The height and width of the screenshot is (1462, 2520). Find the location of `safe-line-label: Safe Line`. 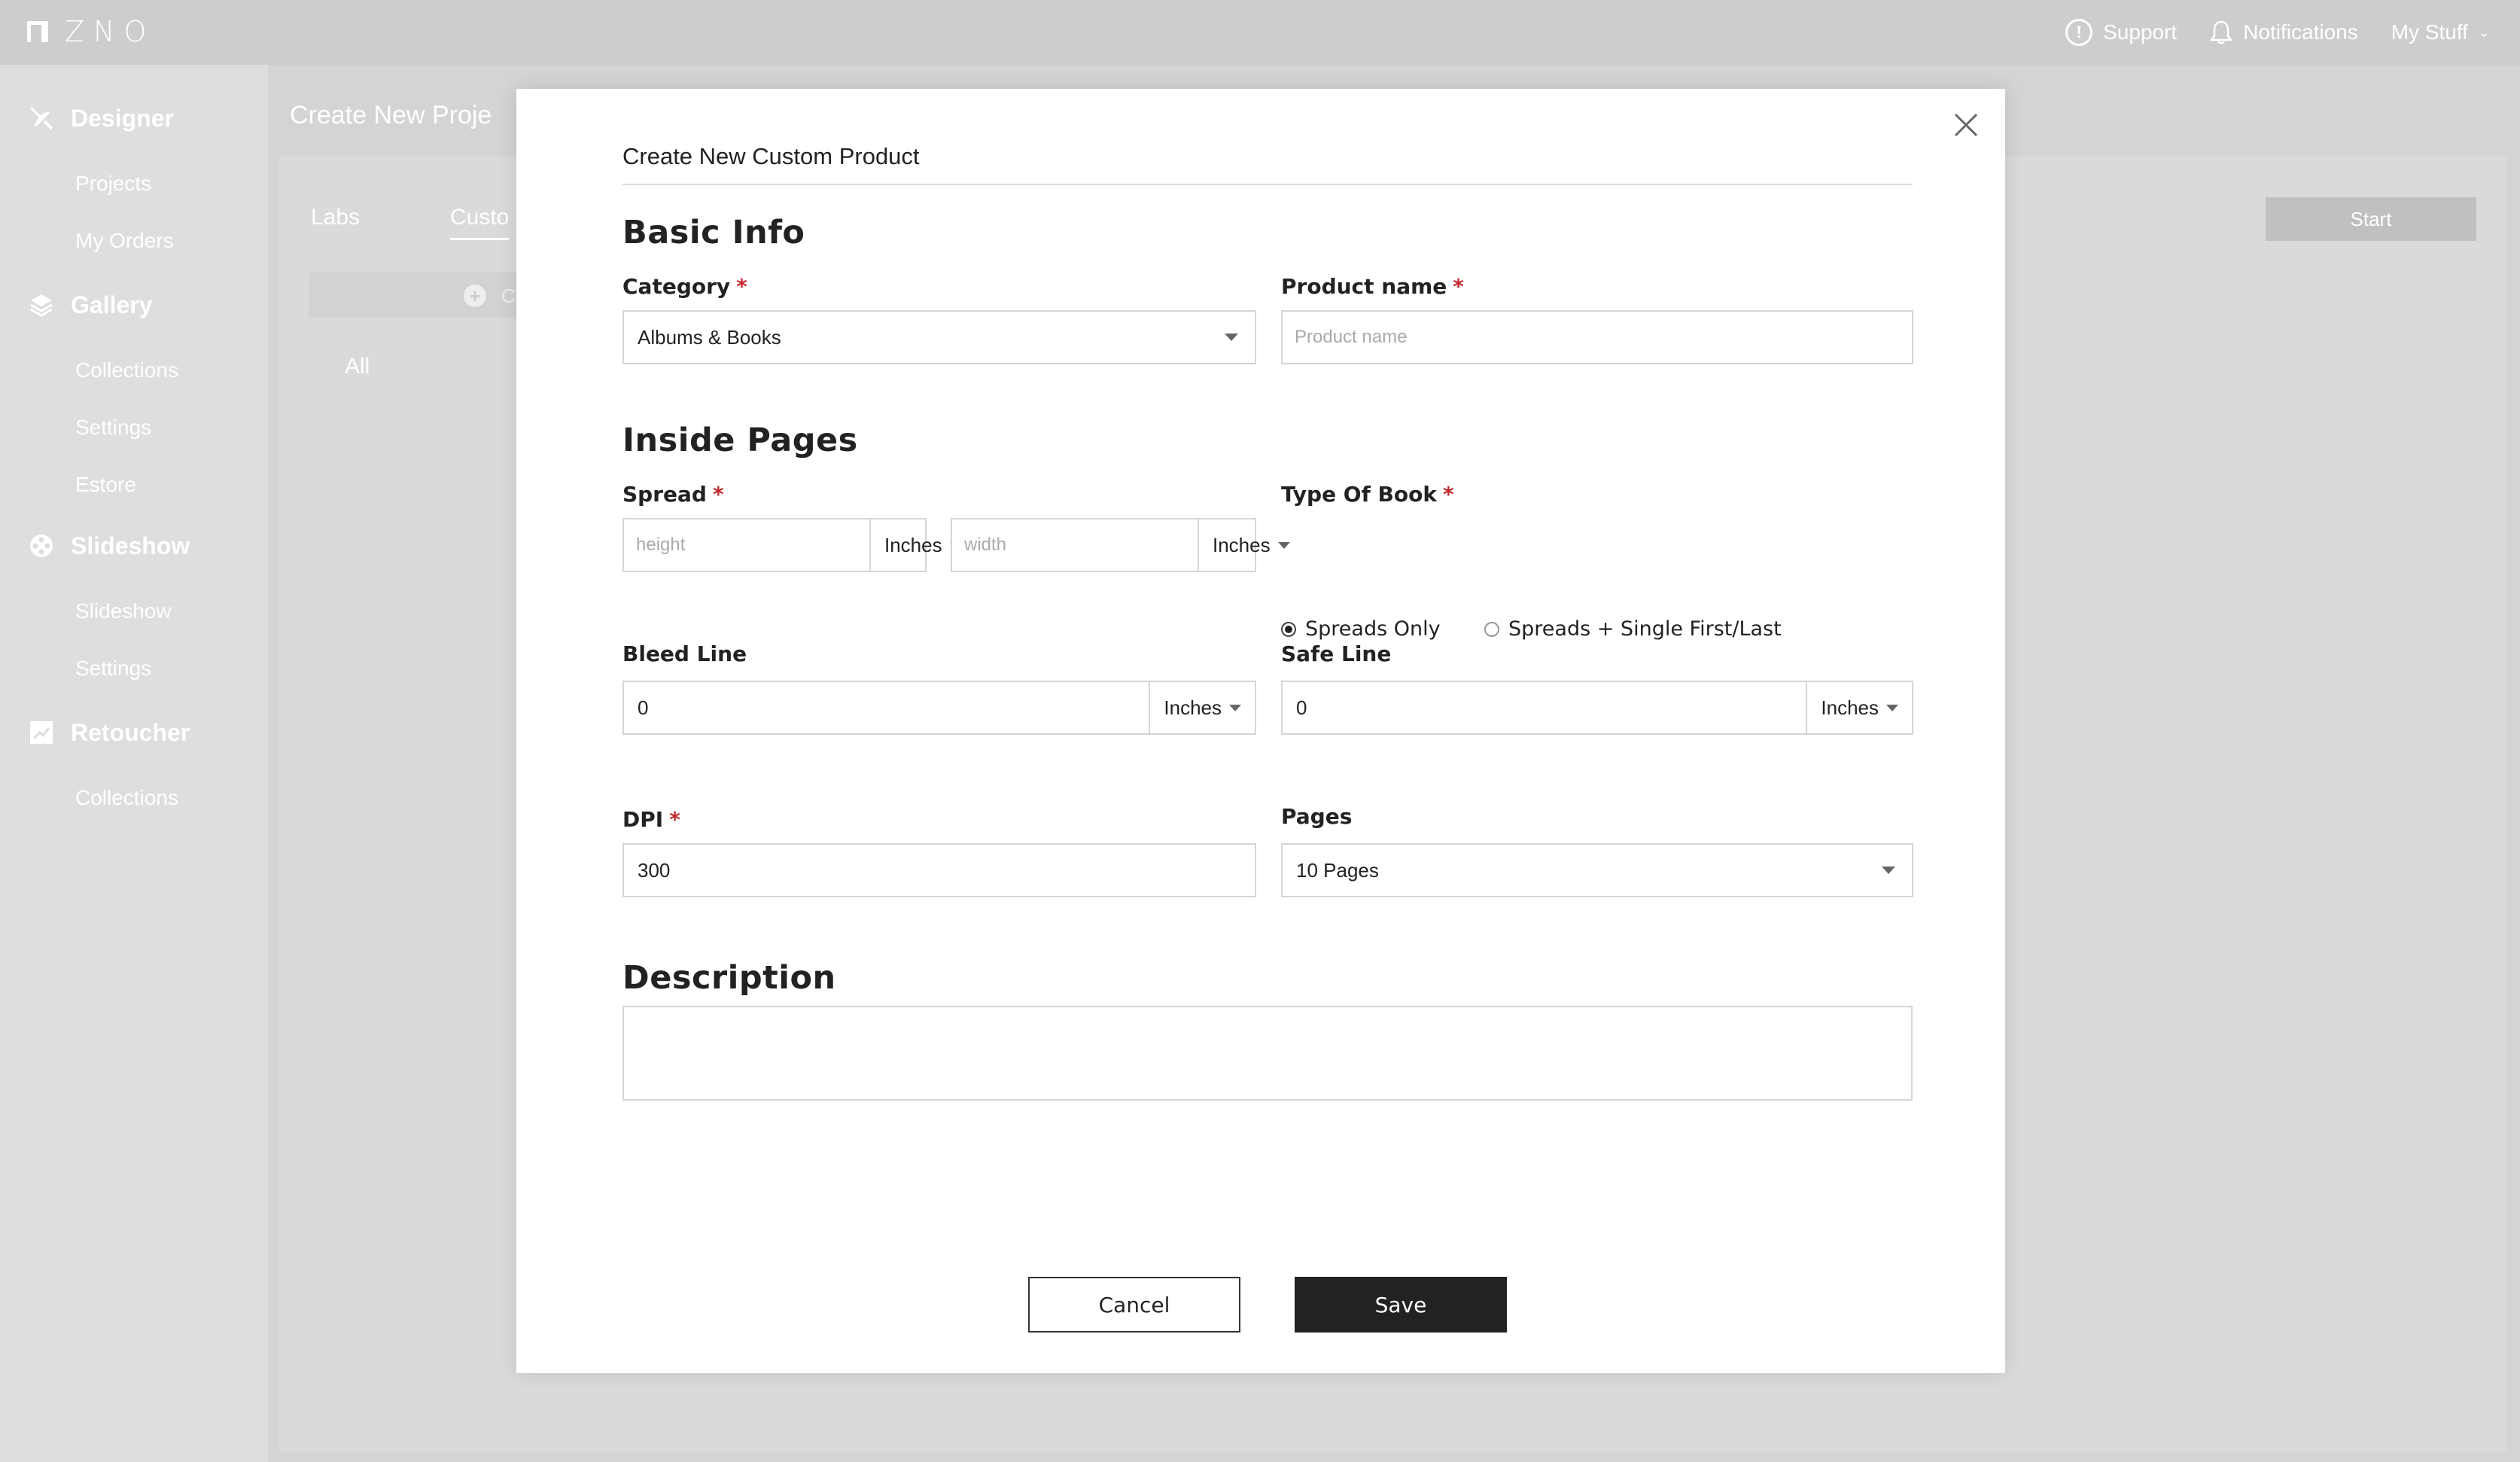

safe-line-label: Safe Line is located at coordinates (1336, 653).